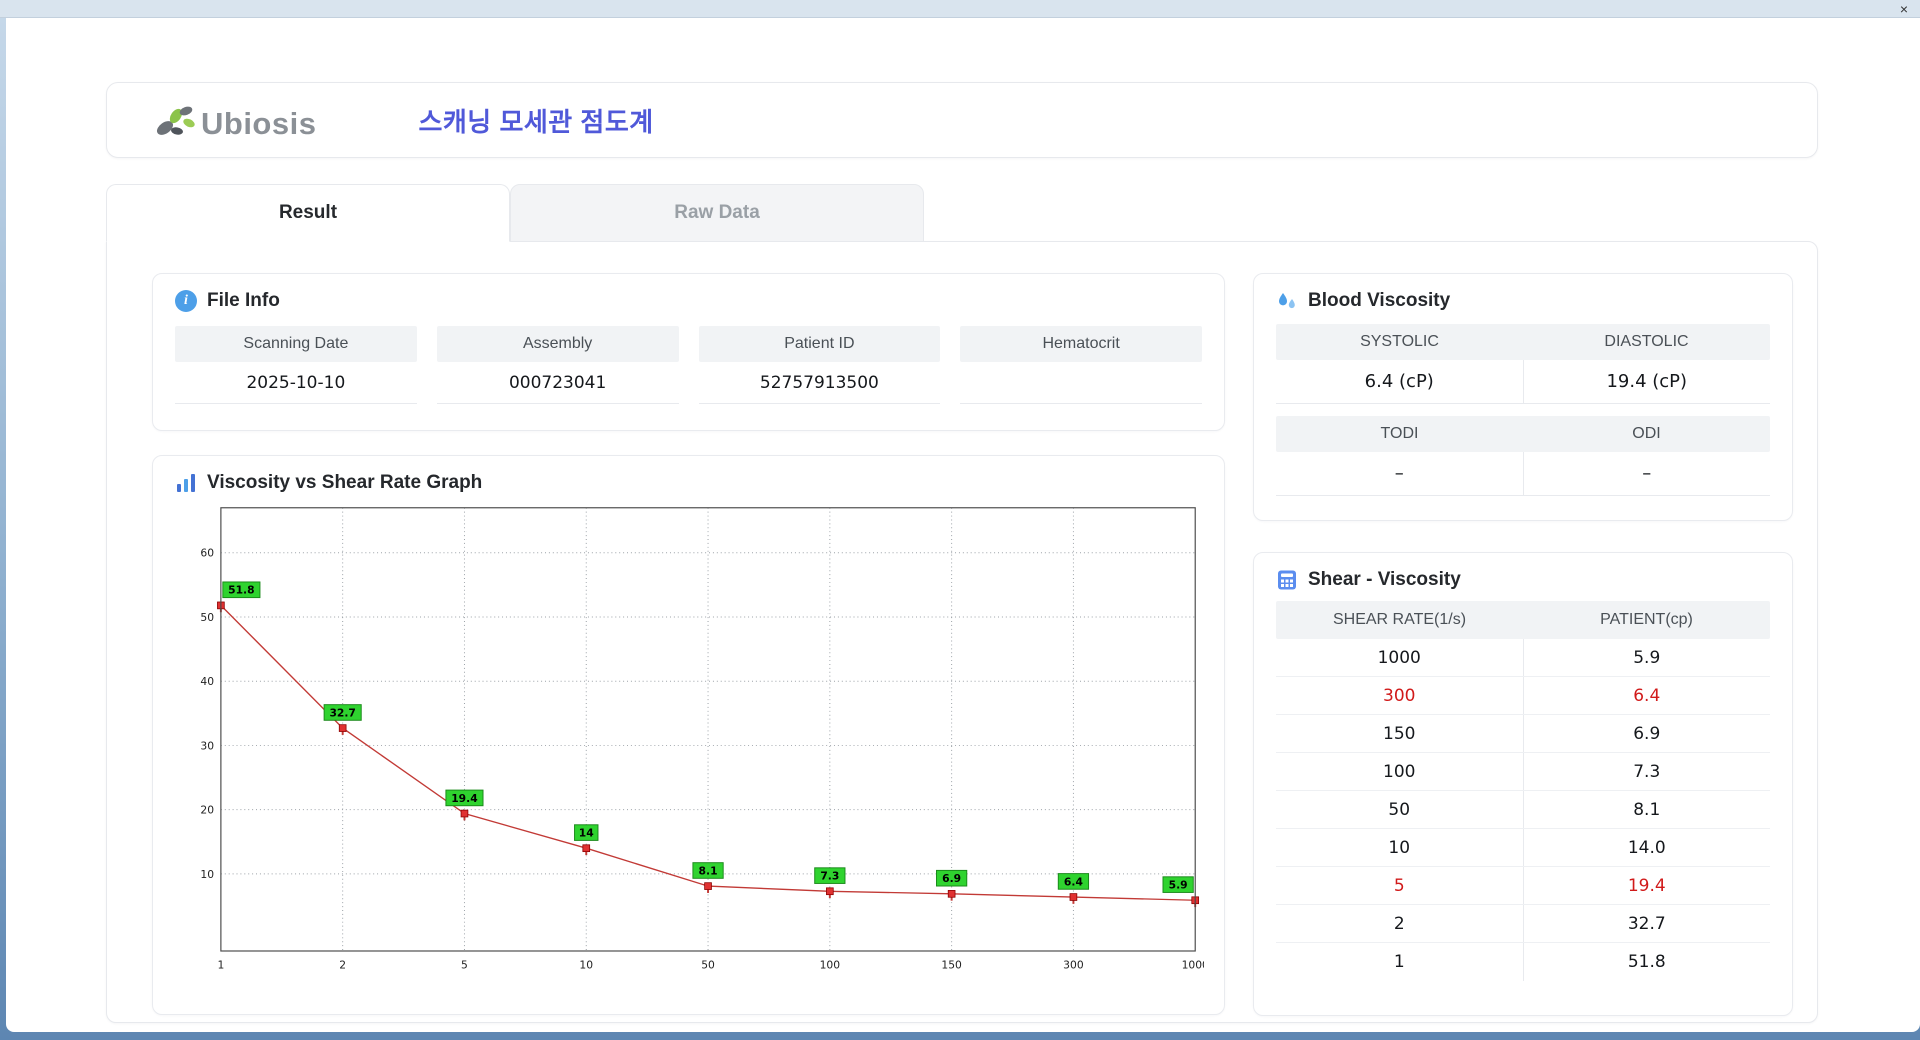 This screenshot has width=1920, height=1040. What do you see at coordinates (342, 712) in the screenshot?
I see `svg-text: 32.7` at bounding box center [342, 712].